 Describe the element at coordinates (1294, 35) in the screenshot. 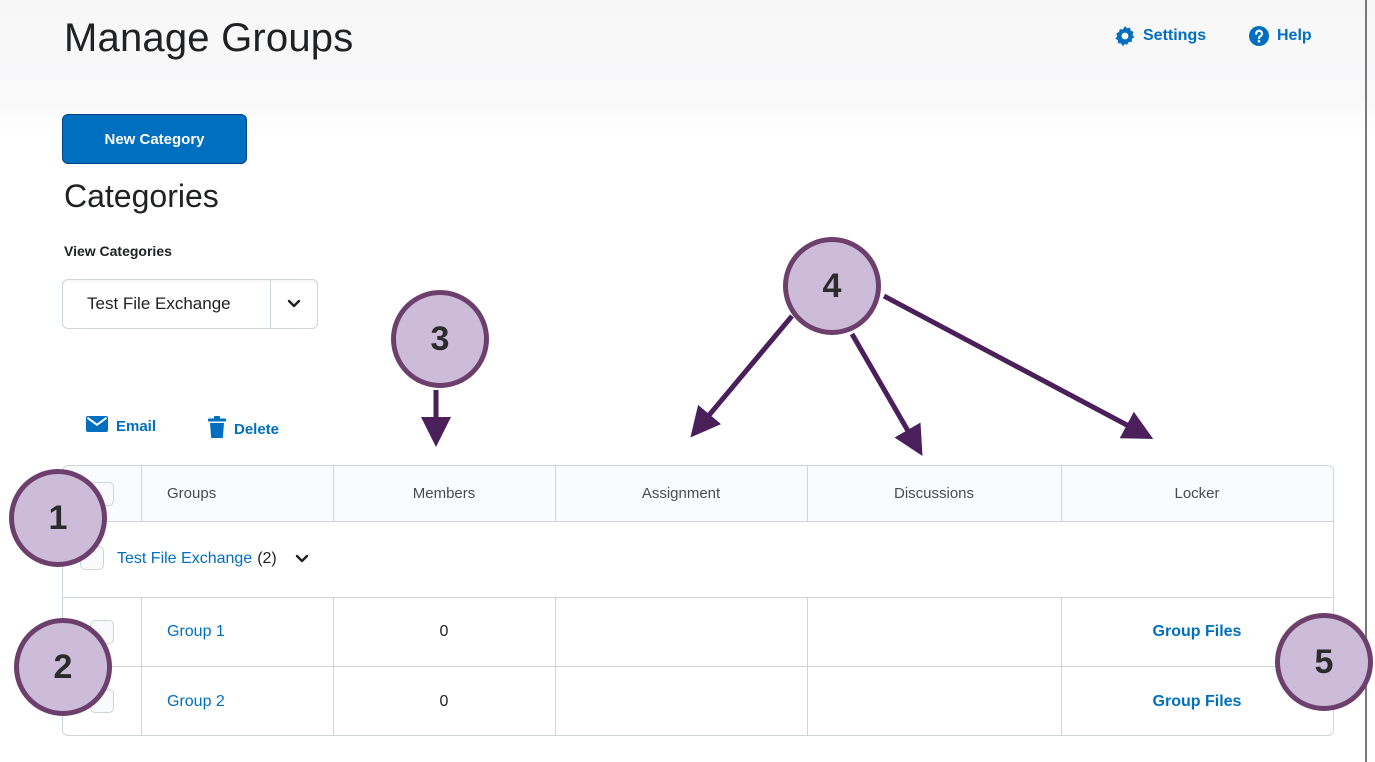

I see `help-label: Help` at that location.